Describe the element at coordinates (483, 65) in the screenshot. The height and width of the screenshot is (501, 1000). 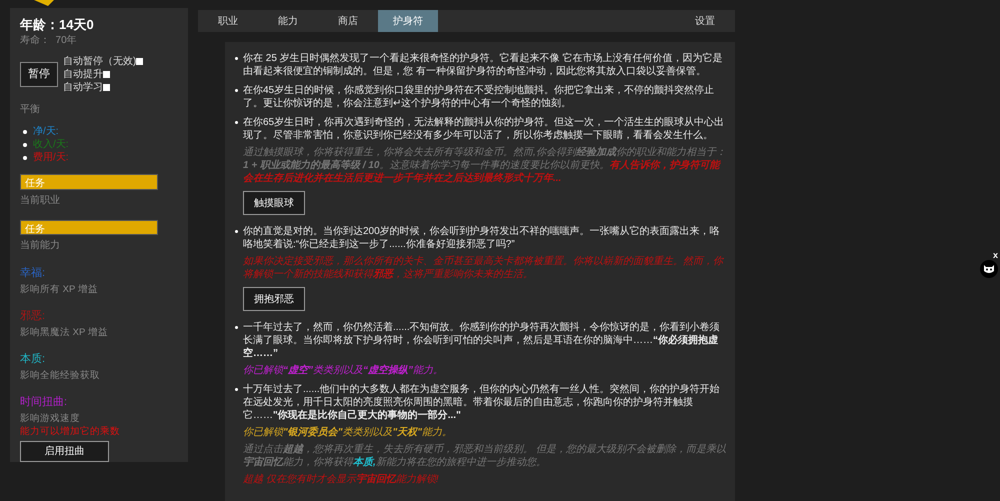
I see `story-text: 你在 25 岁生日时偶然发现了一个看起来很奇怪的护身符。它看起来不像 它在市场上没有任何价值，因为它是由看起来很便宜的铜制成的。但是，您 有一种保留护身符的奇怪冲动，因此您将其放入口袋以妥善保管。` at that location.